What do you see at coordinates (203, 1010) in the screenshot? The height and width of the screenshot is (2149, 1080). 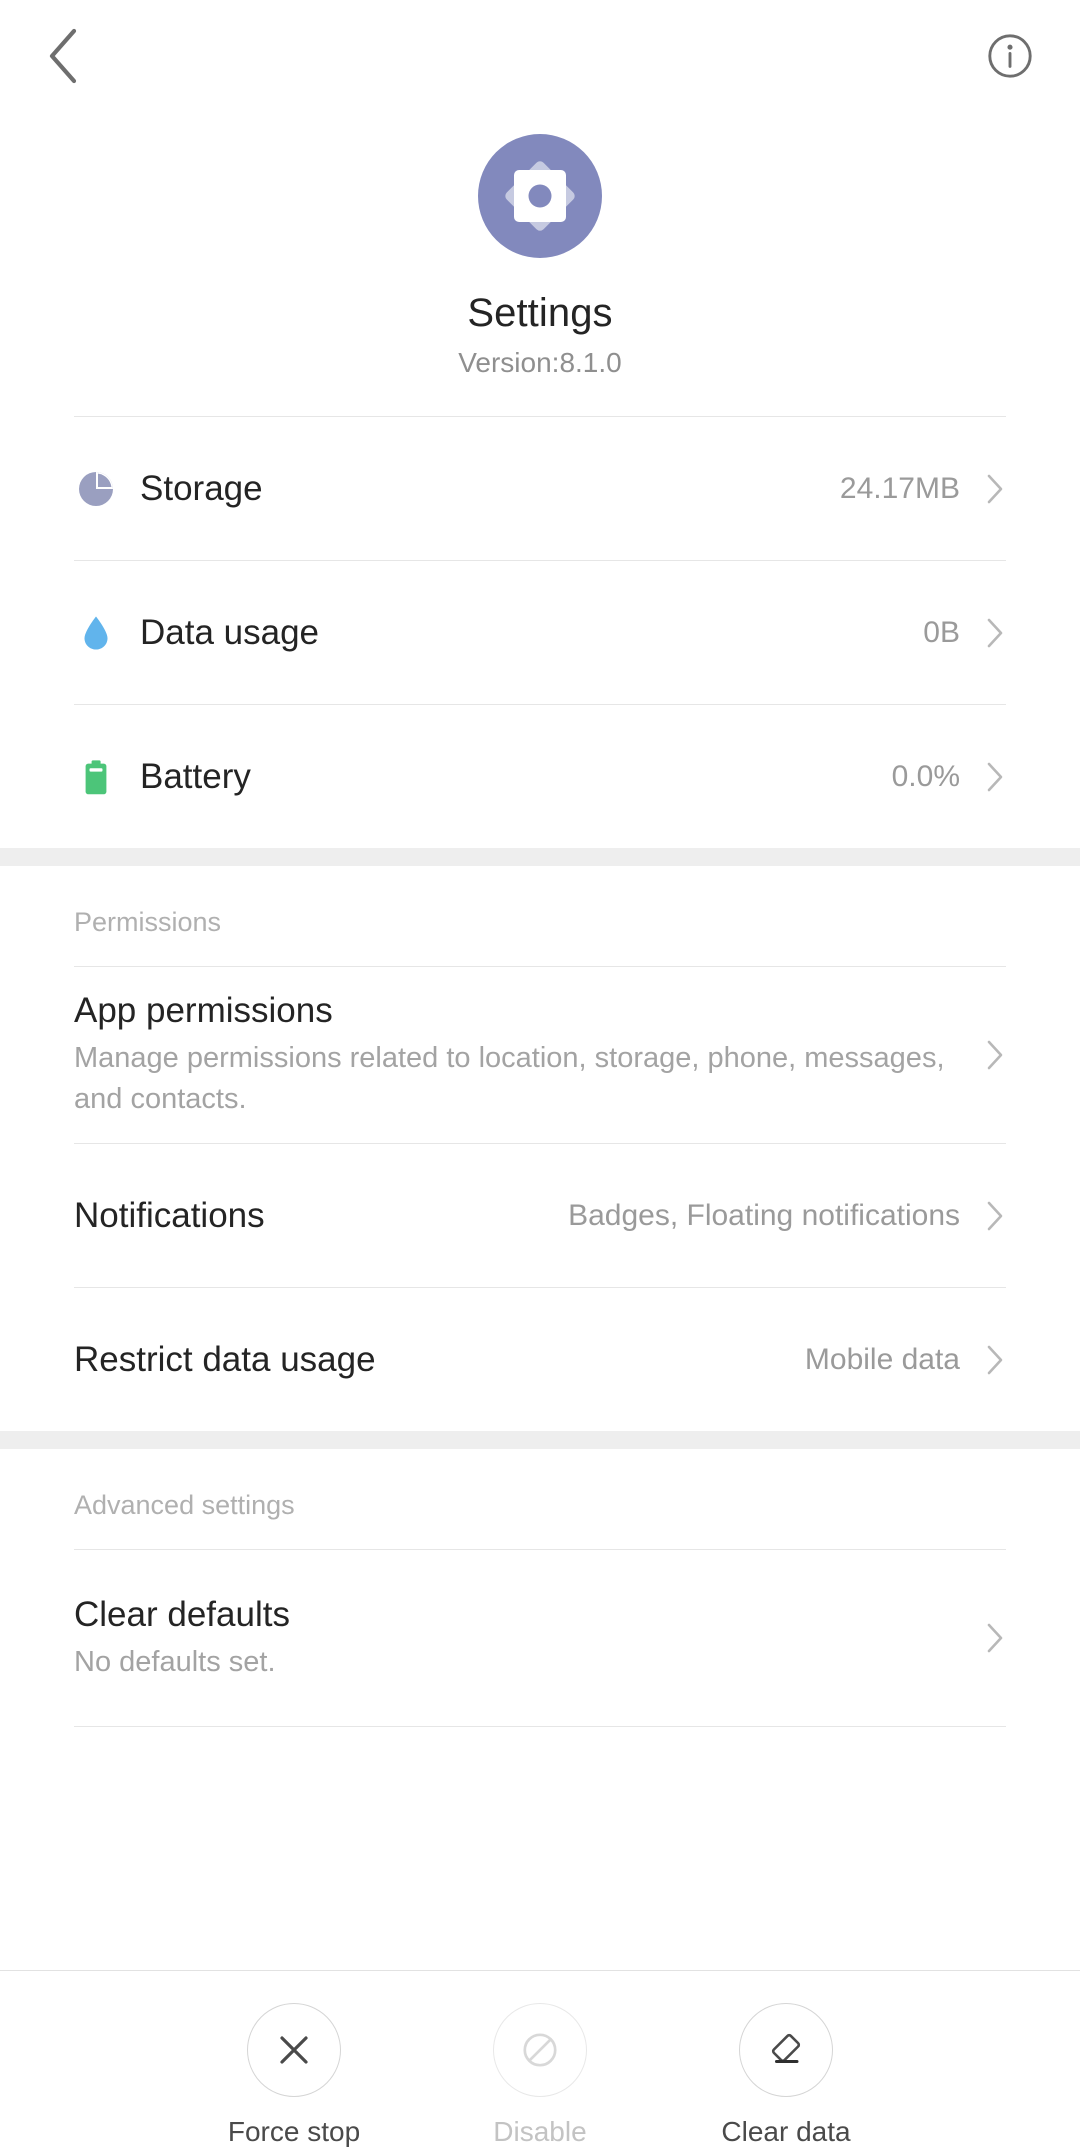 I see `row-title: App permissions` at bounding box center [203, 1010].